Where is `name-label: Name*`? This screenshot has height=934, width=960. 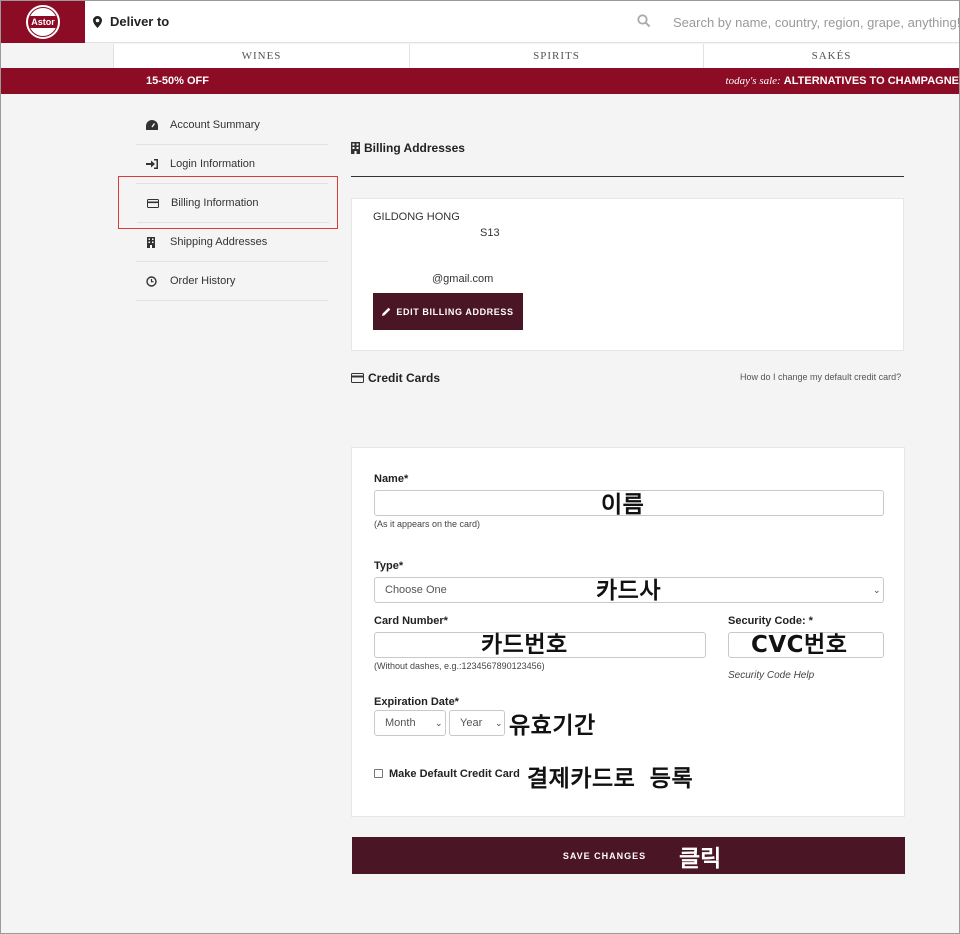 name-label: Name* is located at coordinates (391, 479).